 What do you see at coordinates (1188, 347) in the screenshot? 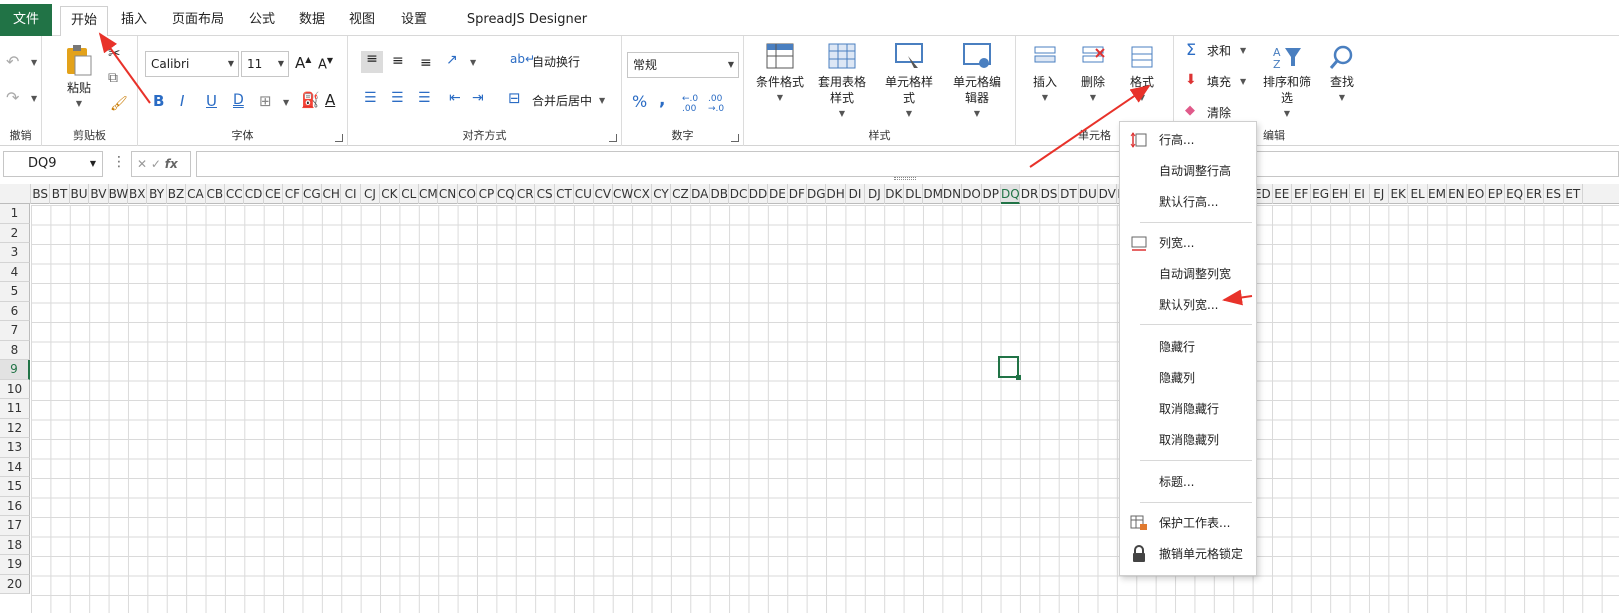
I see `menu-item: 隐藏行` at bounding box center [1188, 347].